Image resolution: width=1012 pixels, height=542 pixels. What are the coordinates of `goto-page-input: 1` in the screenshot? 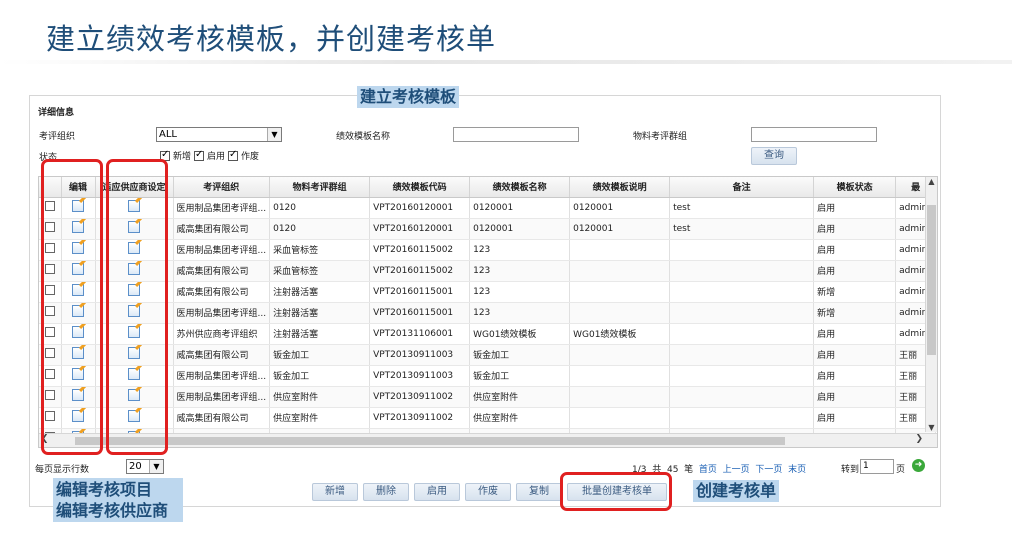 It's located at (877, 466).